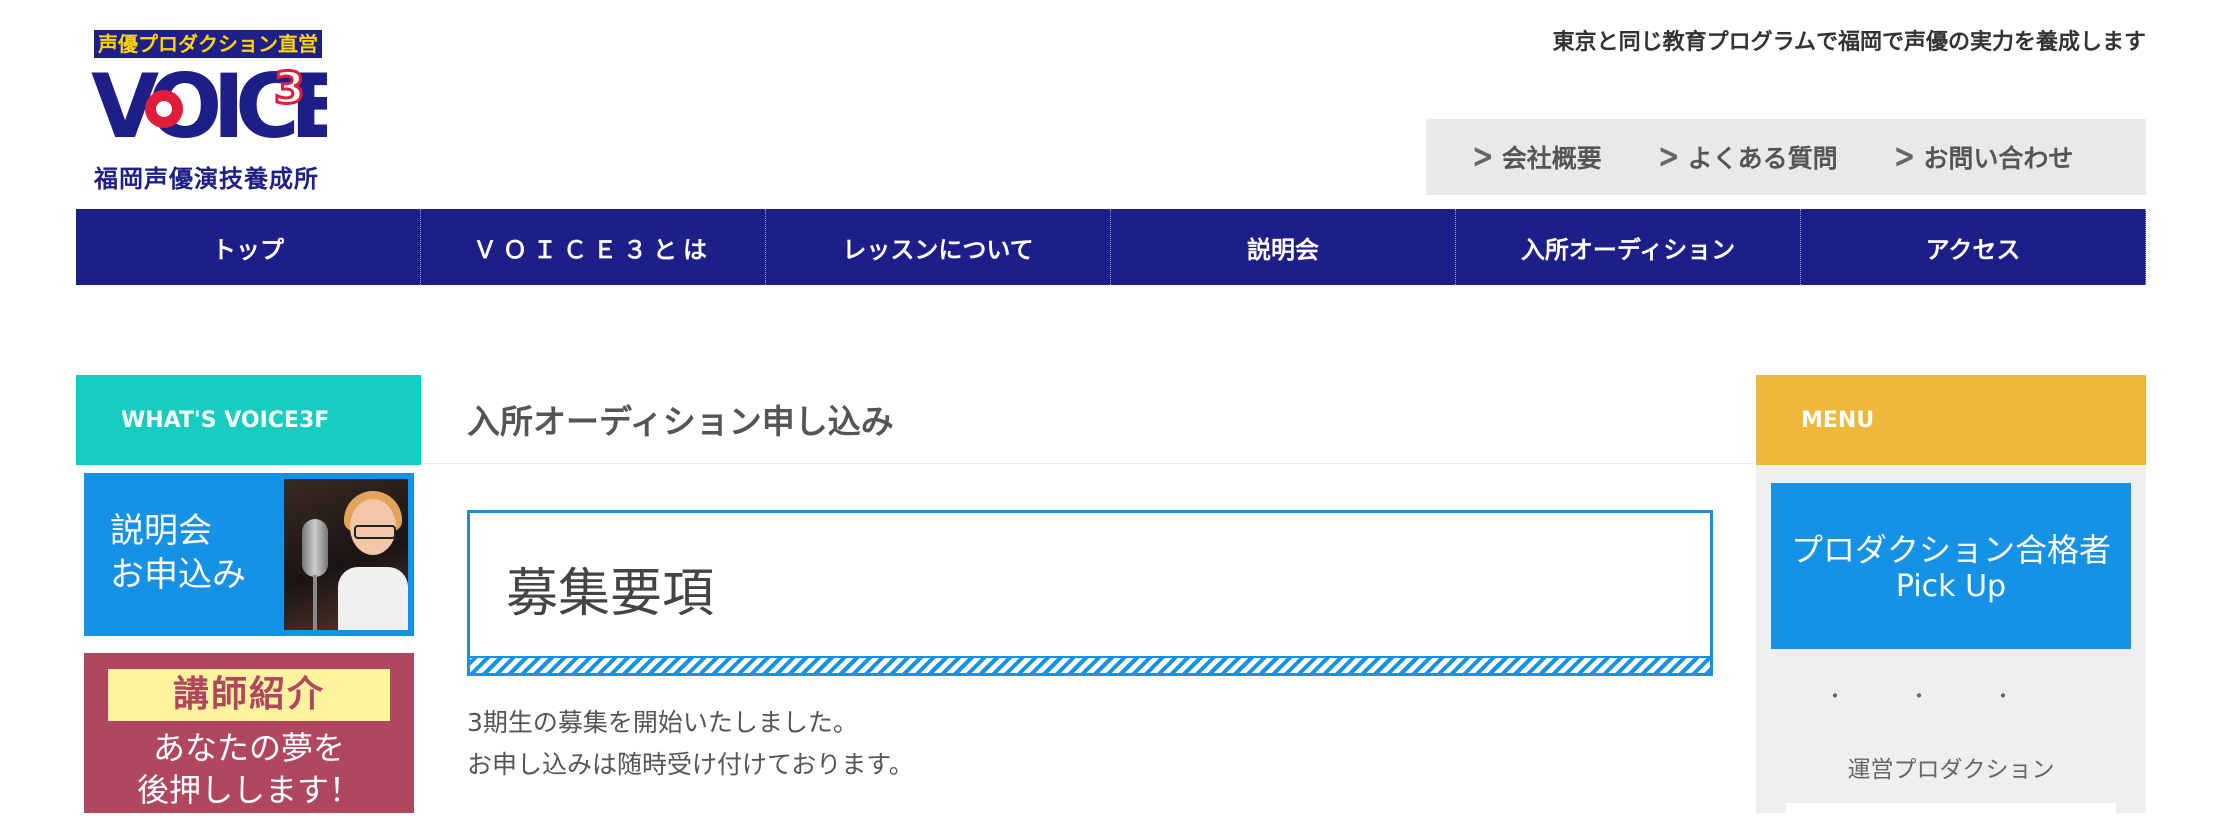 The image size is (2216, 823). What do you see at coordinates (1762, 158) in the screenshot?
I see `utility-link-label: よくある質問` at bounding box center [1762, 158].